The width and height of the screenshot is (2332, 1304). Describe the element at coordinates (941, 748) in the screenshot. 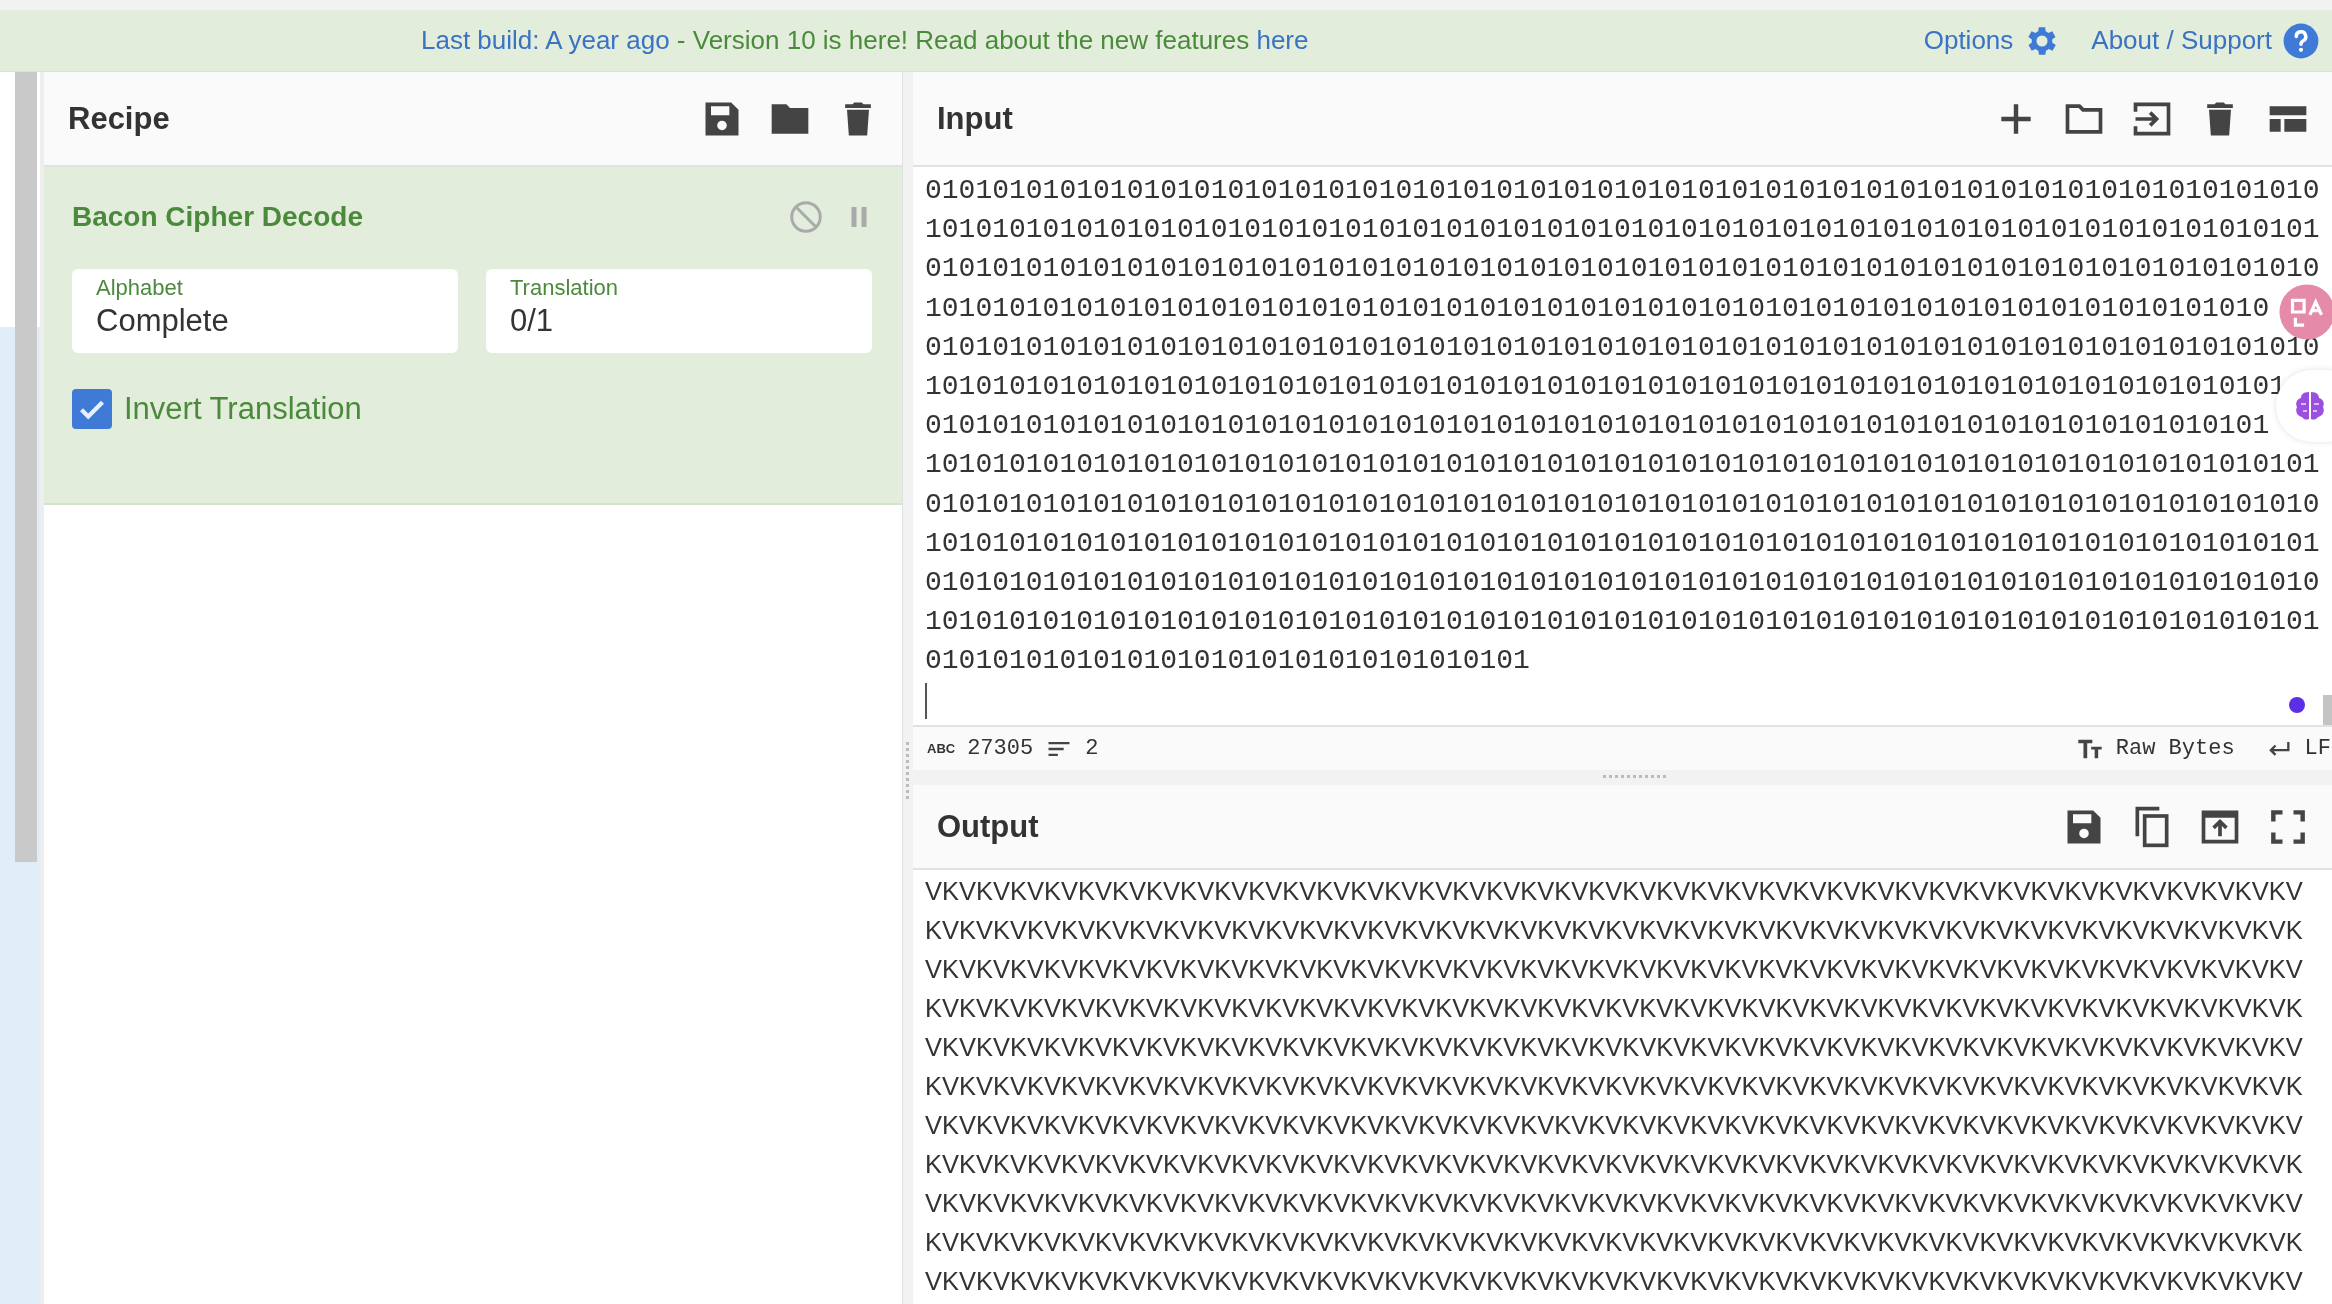

I see `length-icon: ABC` at that location.